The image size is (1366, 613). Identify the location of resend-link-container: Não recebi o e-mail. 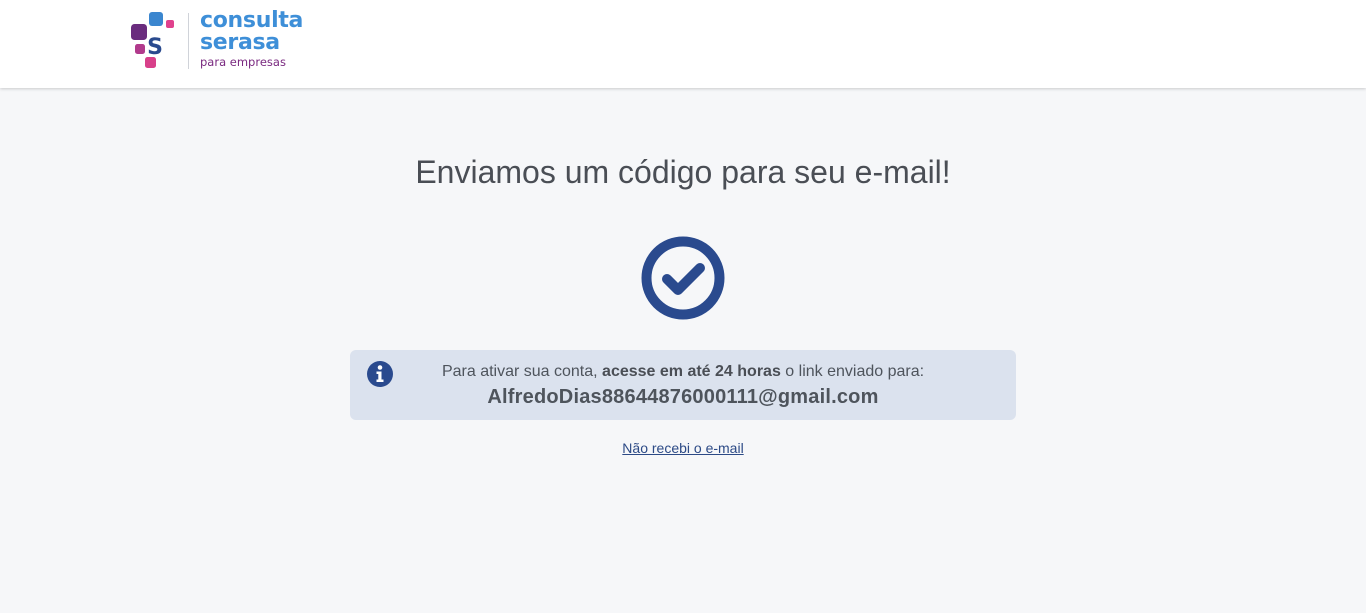
(683, 448).